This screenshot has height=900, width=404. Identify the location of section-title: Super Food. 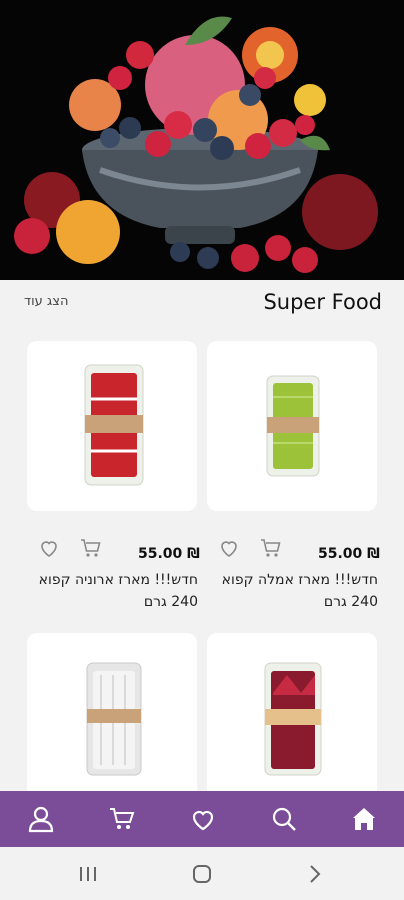
(322, 302).